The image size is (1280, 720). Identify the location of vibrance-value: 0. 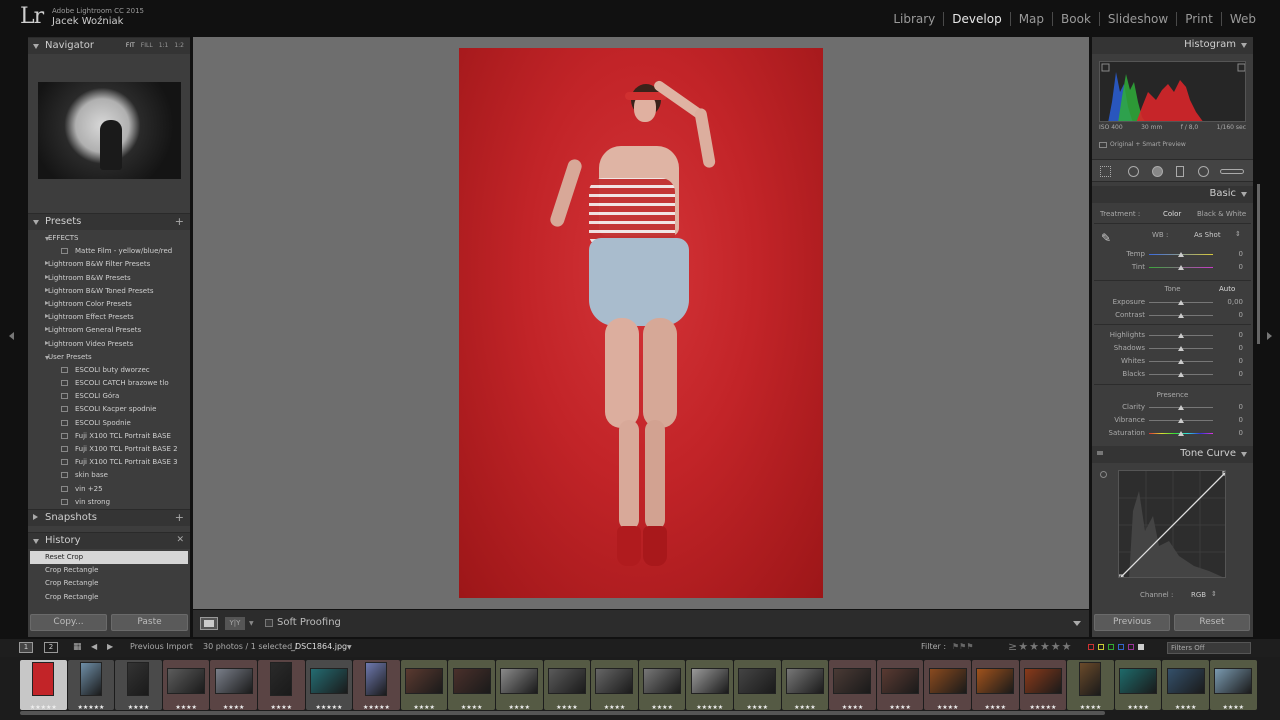
(1241, 420).